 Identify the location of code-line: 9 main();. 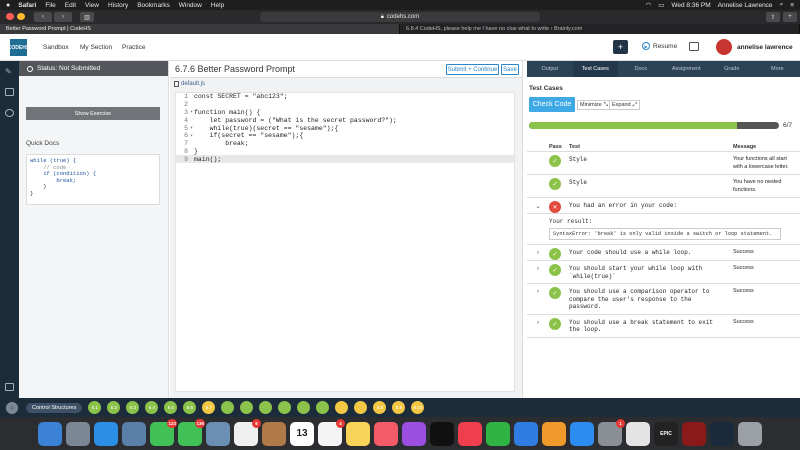
(345, 159).